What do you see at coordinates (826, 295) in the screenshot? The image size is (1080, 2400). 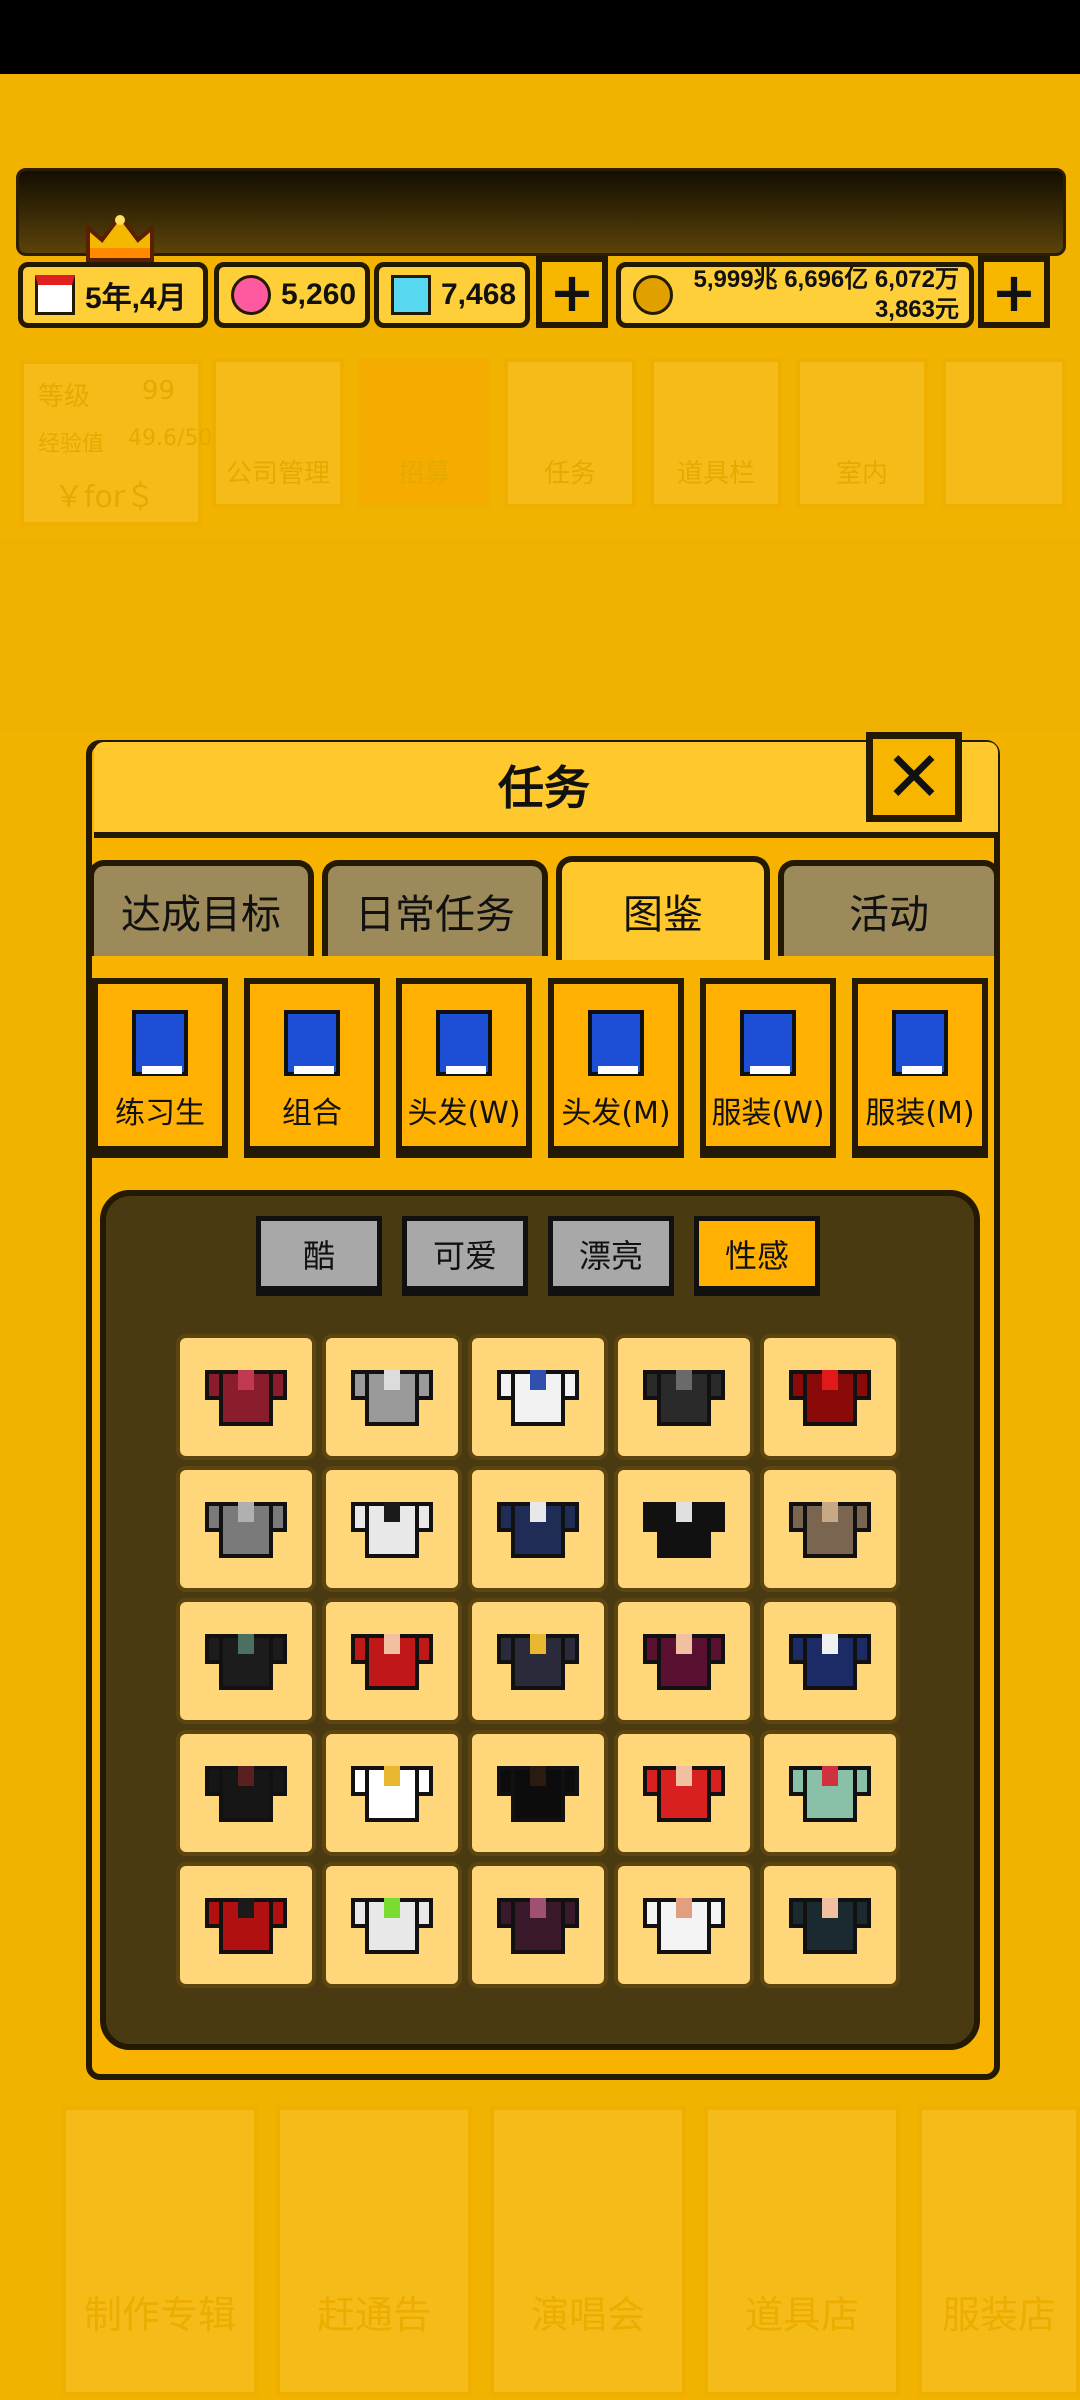 I see `money-value: 5,999兆 6,696亿 6,072万 3,863元` at bounding box center [826, 295].